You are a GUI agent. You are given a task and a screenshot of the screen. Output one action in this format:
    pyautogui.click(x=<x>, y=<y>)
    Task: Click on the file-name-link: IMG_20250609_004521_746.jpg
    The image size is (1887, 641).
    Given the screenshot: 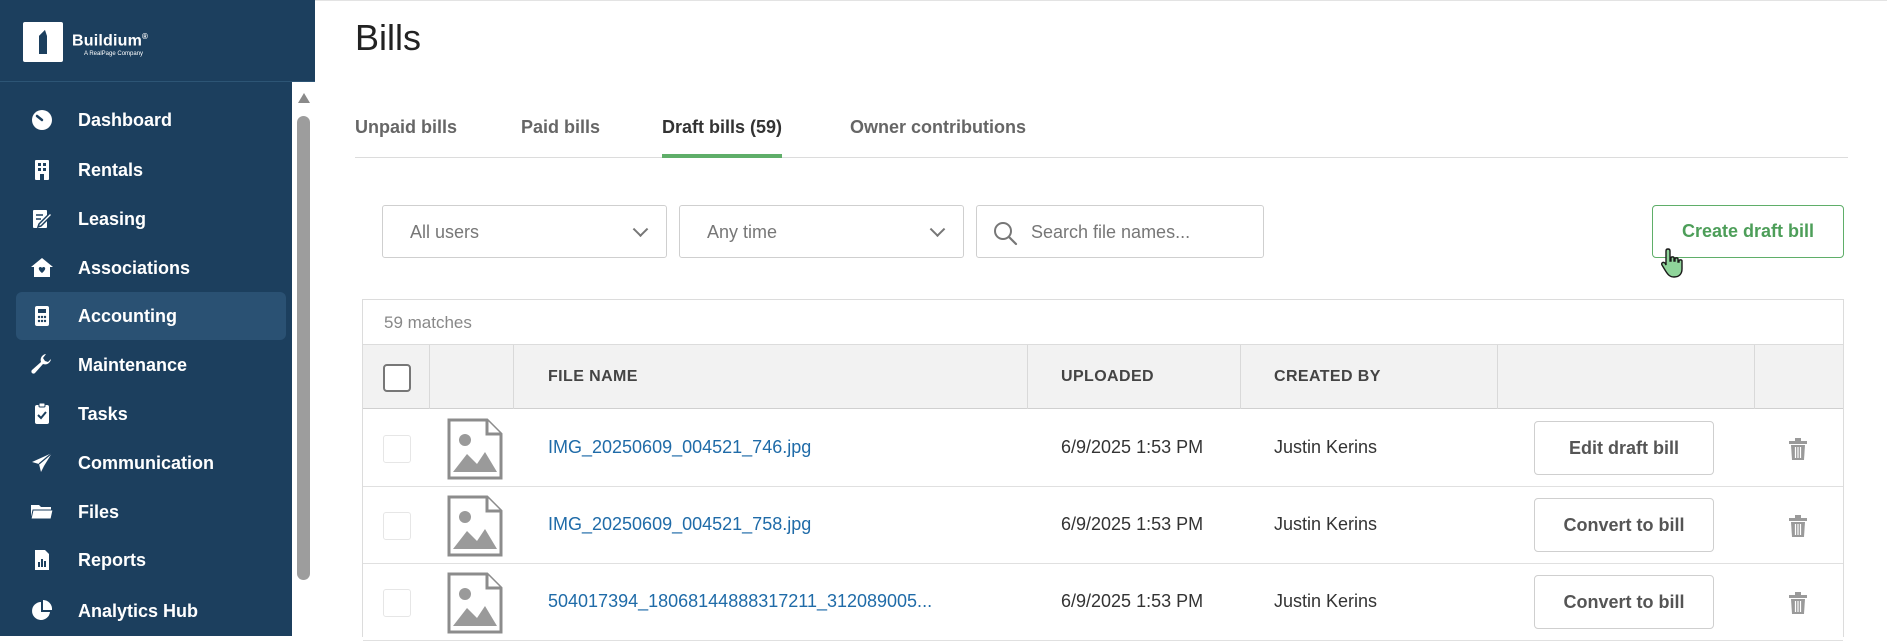 What is the action you would take?
    pyautogui.click(x=679, y=447)
    